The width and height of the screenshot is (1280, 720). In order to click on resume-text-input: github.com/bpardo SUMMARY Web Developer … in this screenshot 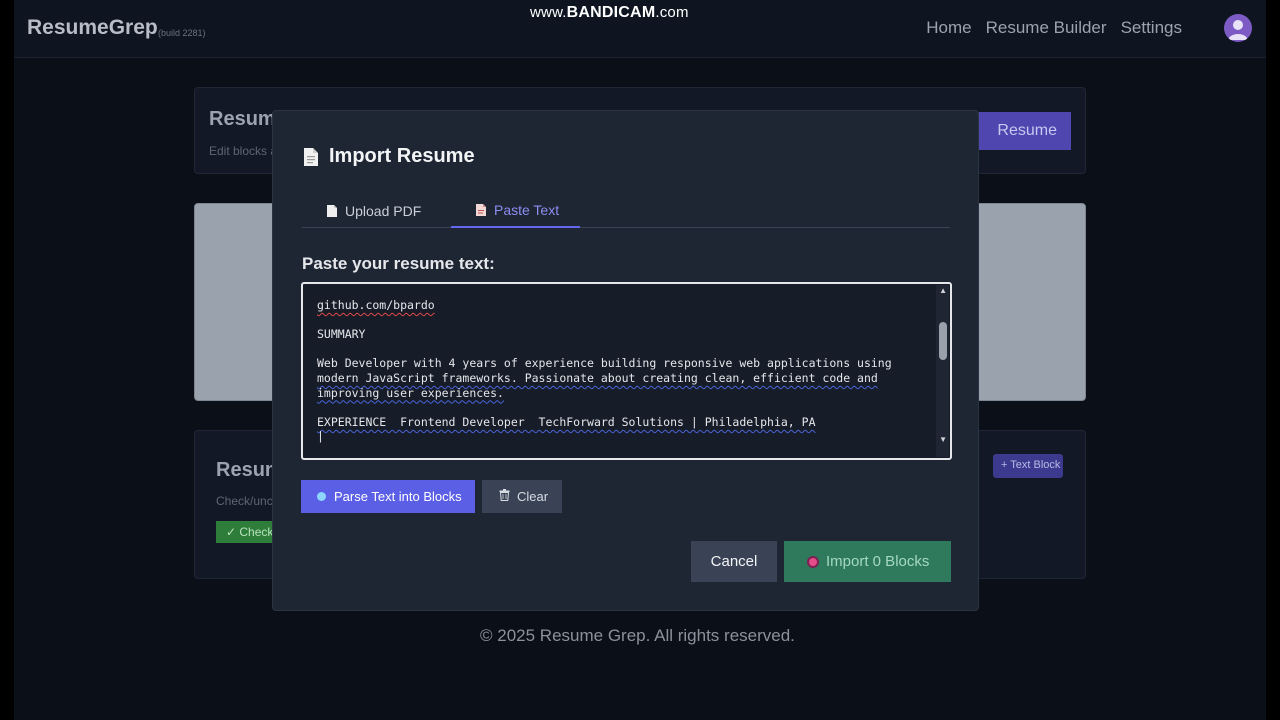, I will do `click(626, 371)`.